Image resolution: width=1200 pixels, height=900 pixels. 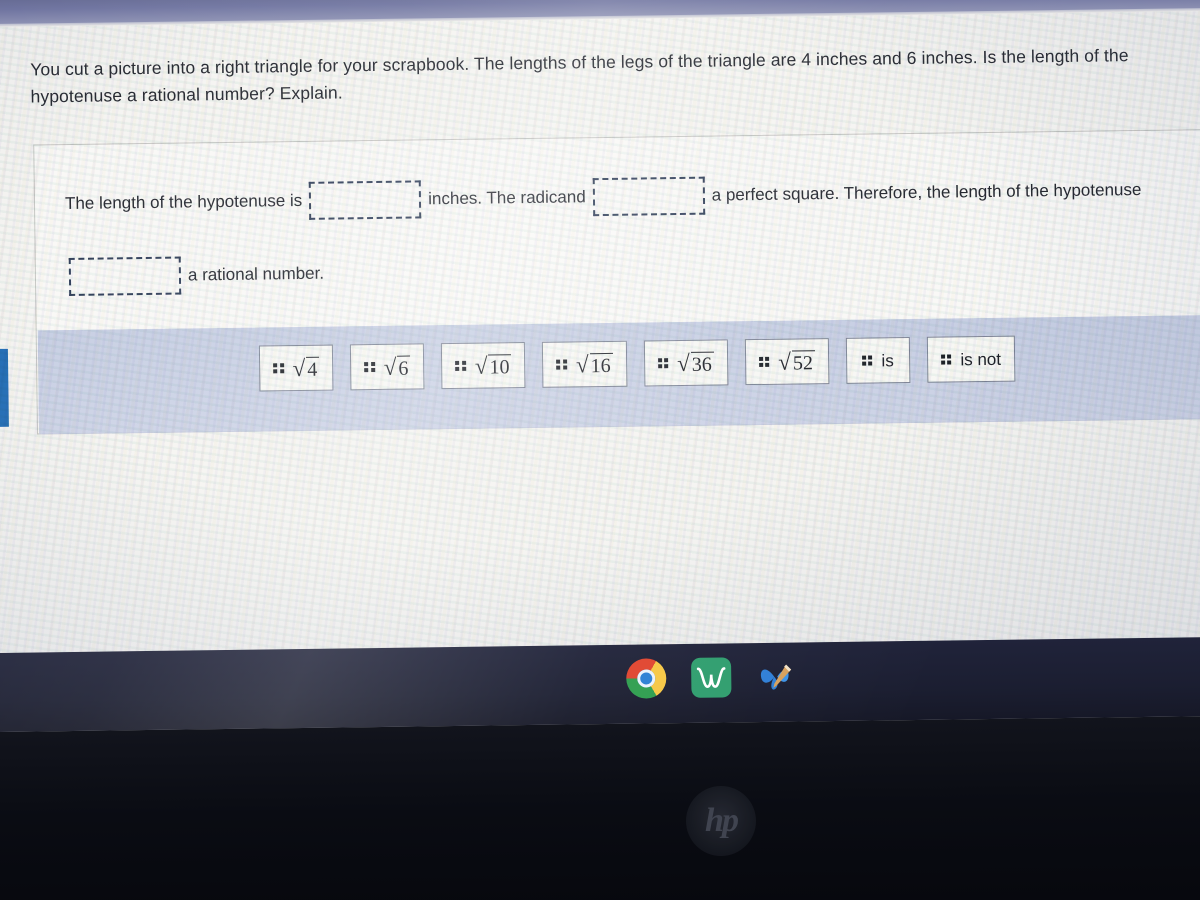 I want to click on answer-text-segment-2: inches. The radicand, so click(x=507, y=198).